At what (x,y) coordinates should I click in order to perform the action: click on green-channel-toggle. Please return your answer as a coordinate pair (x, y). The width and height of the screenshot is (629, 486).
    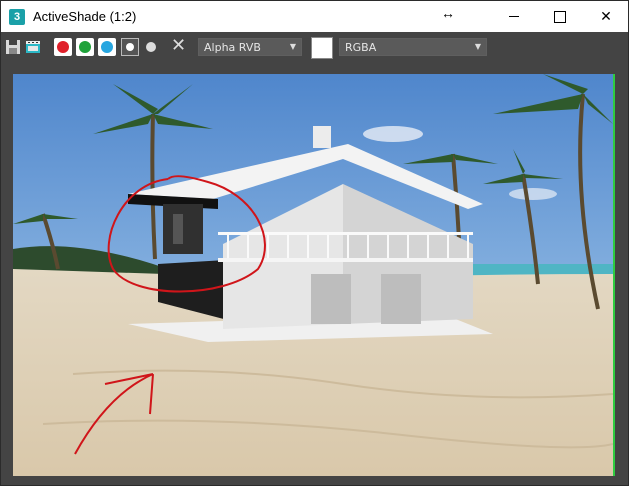
    Looking at the image, I should click on (85, 47).